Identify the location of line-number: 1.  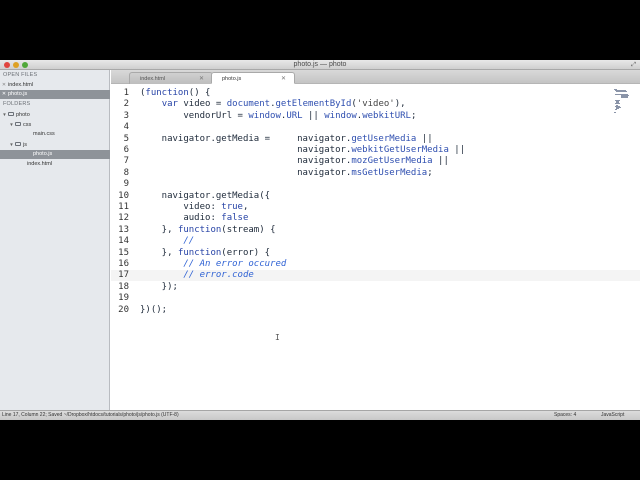
(126, 93).